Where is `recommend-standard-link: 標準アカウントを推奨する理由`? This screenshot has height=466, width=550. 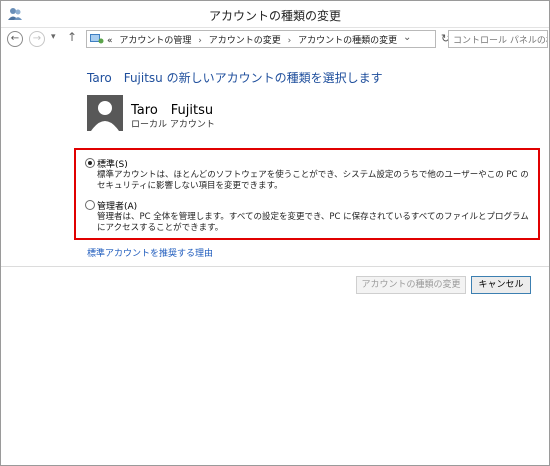
recommend-standard-link: 標準アカウントを推奨する理由 is located at coordinates (150, 252).